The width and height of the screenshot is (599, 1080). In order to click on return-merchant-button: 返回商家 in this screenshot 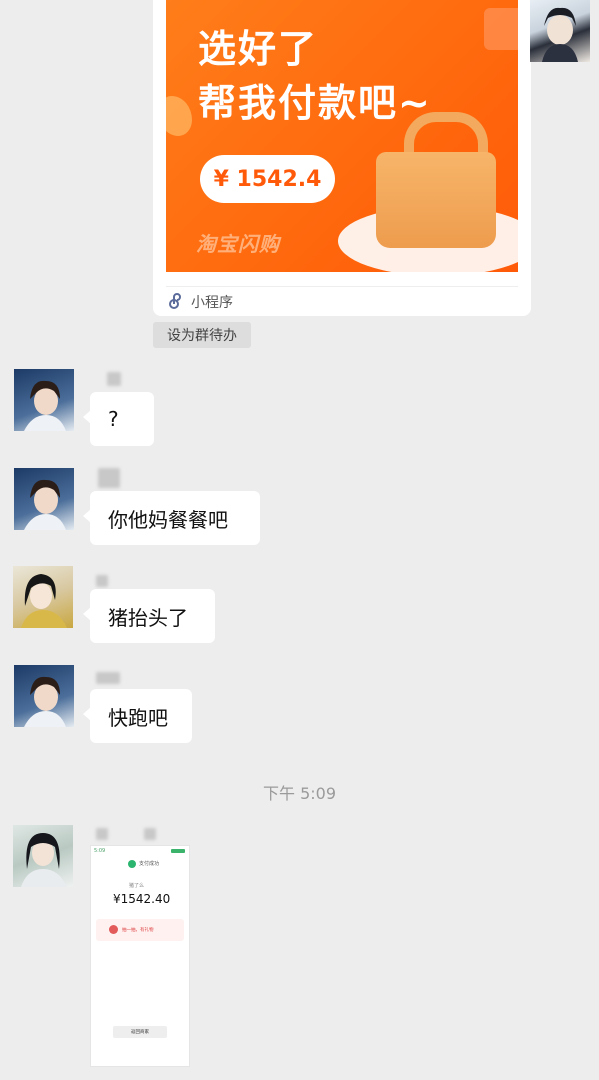, I will do `click(140, 1032)`.